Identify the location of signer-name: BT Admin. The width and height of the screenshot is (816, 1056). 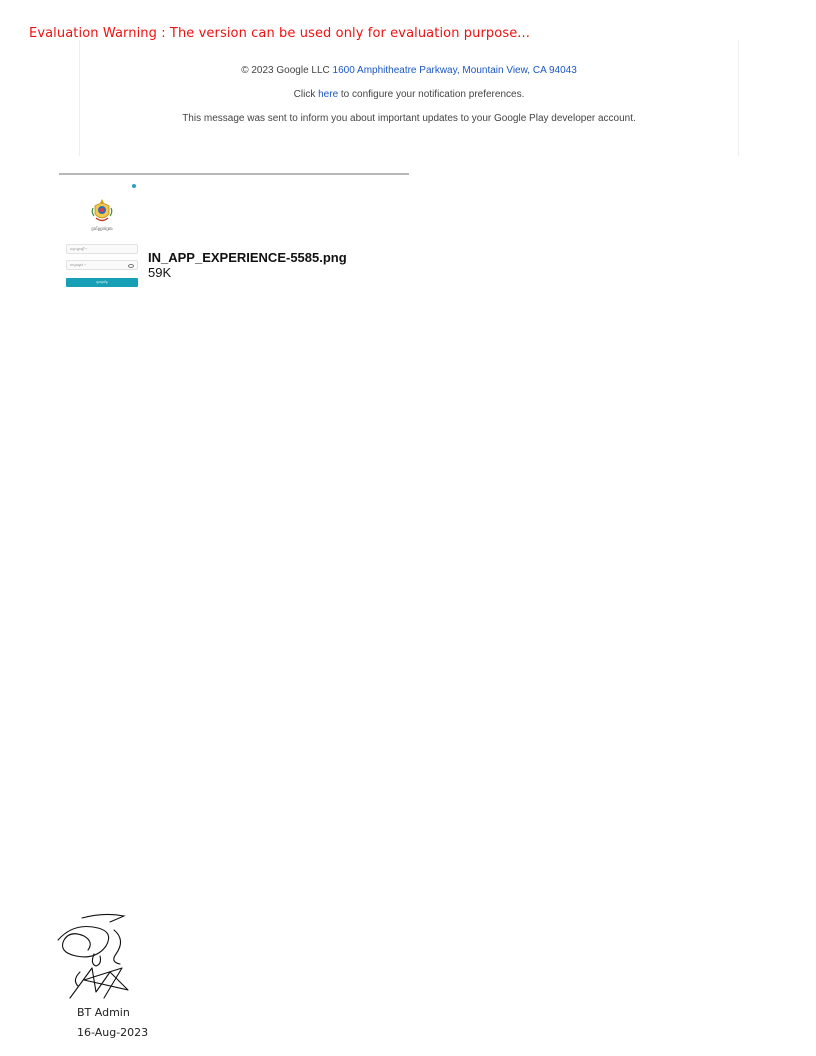
(103, 1012).